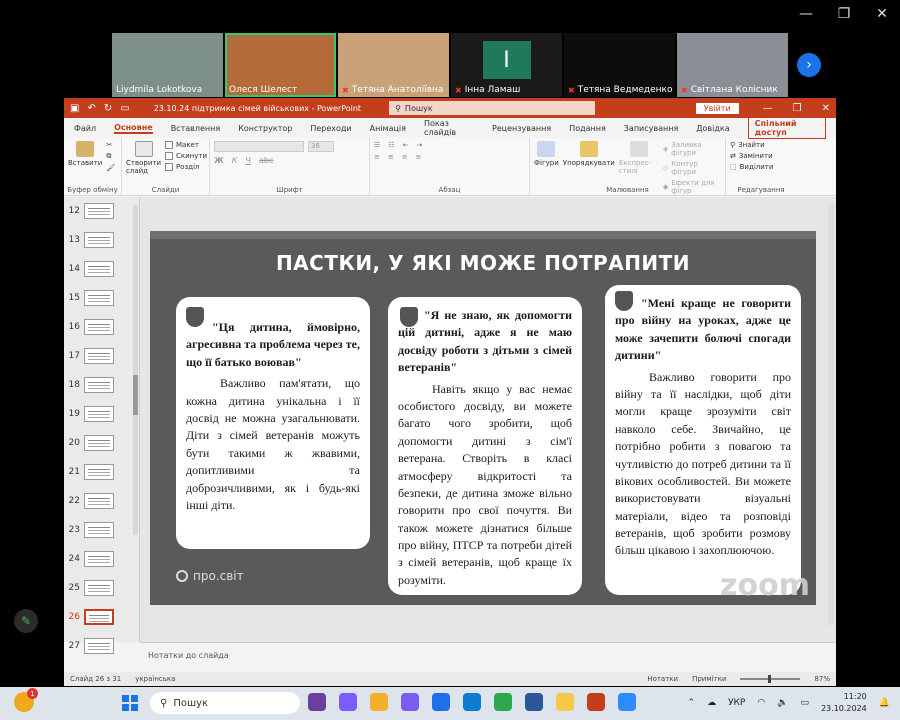 The height and width of the screenshot is (720, 900). Describe the element at coordinates (97, 530) in the screenshot. I see `slide-thumbnail: 23` at that location.